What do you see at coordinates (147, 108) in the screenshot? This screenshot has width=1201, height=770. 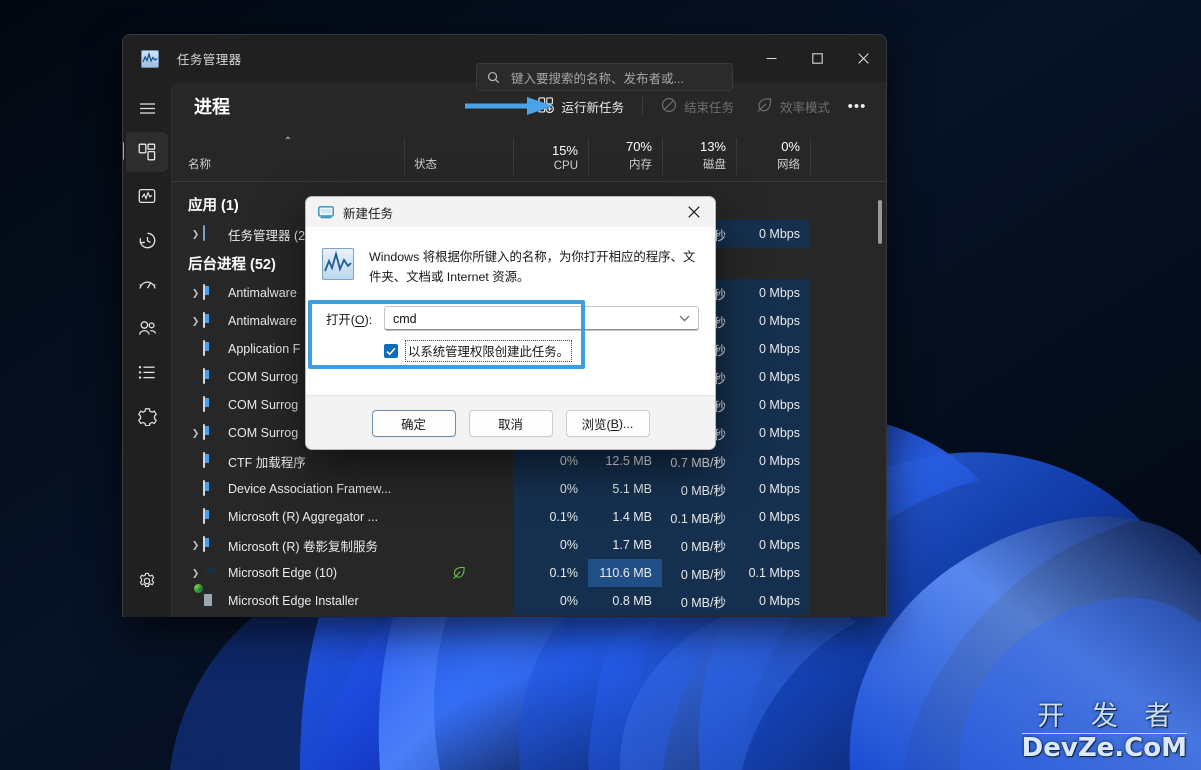 I see `hamburger-menu-button` at bounding box center [147, 108].